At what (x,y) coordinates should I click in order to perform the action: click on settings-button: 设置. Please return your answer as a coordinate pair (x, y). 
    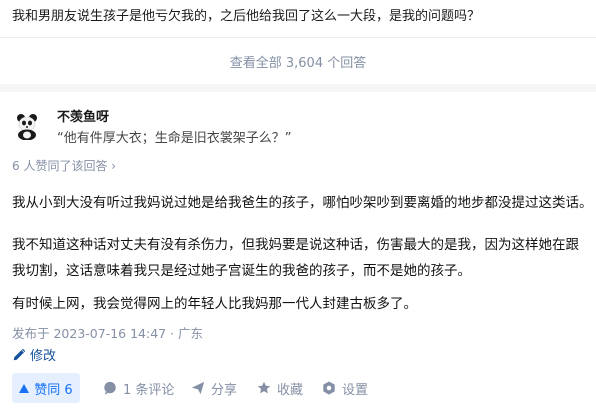
    Looking at the image, I should click on (345, 388).